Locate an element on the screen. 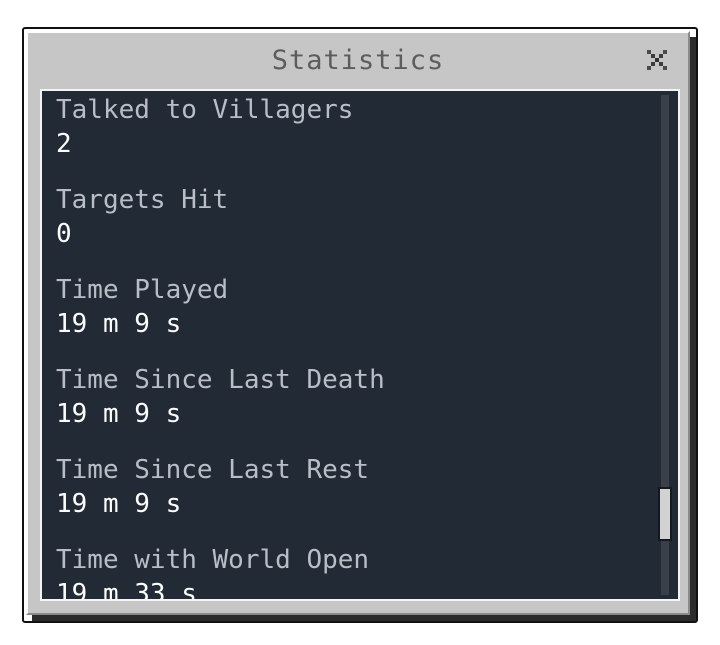  list-item: Time with World Open 19 m 33 s is located at coordinates (367, 571).